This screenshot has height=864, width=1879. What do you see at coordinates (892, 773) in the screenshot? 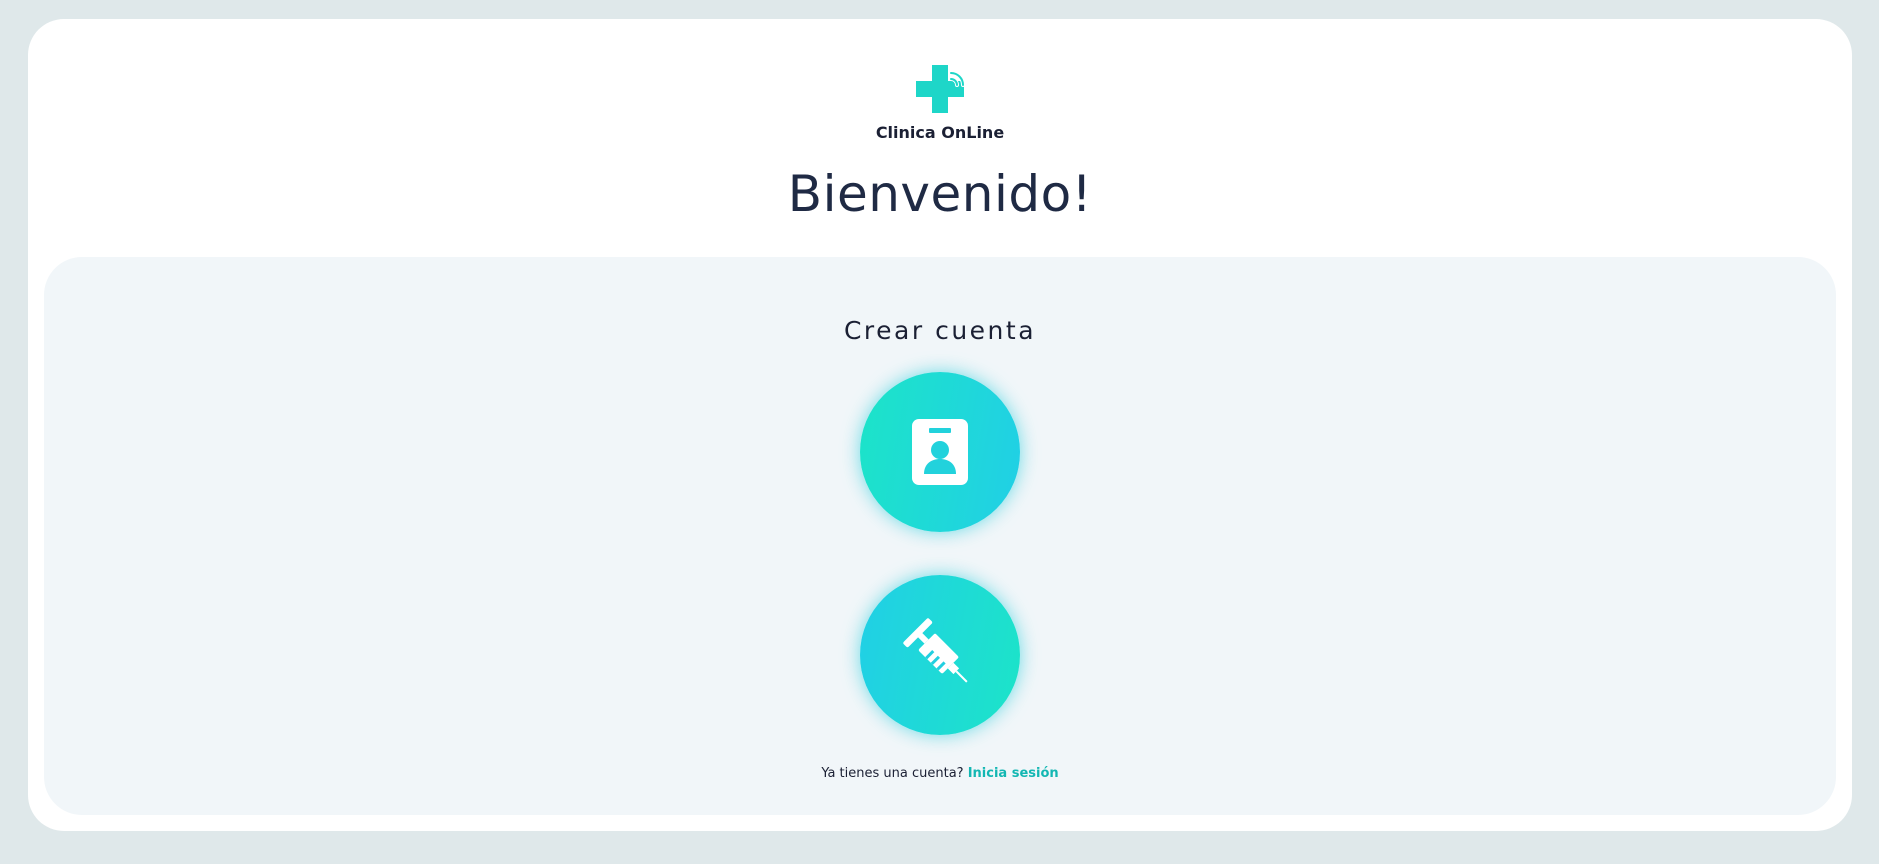
I see `login-question: Ya tienes una cuenta?` at bounding box center [892, 773].